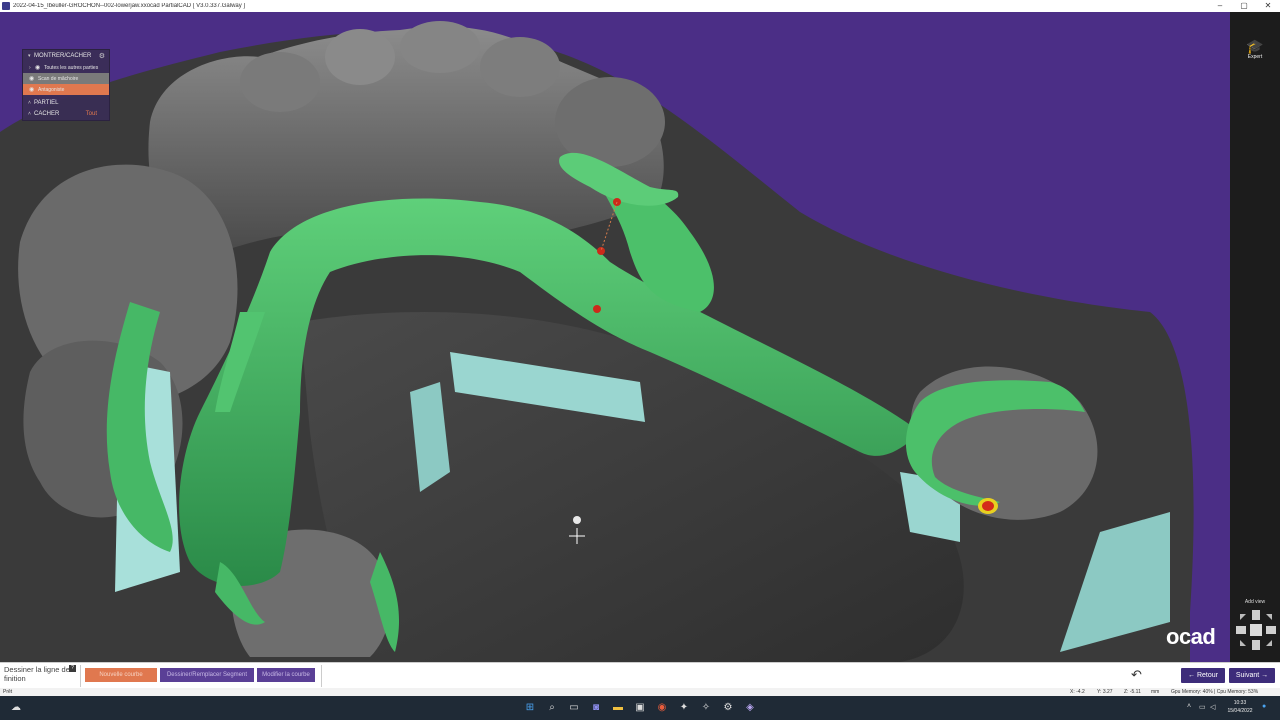 This screenshot has width=1280, height=720. What do you see at coordinates (72, 668) in the screenshot?
I see `help-icon: ?` at bounding box center [72, 668].